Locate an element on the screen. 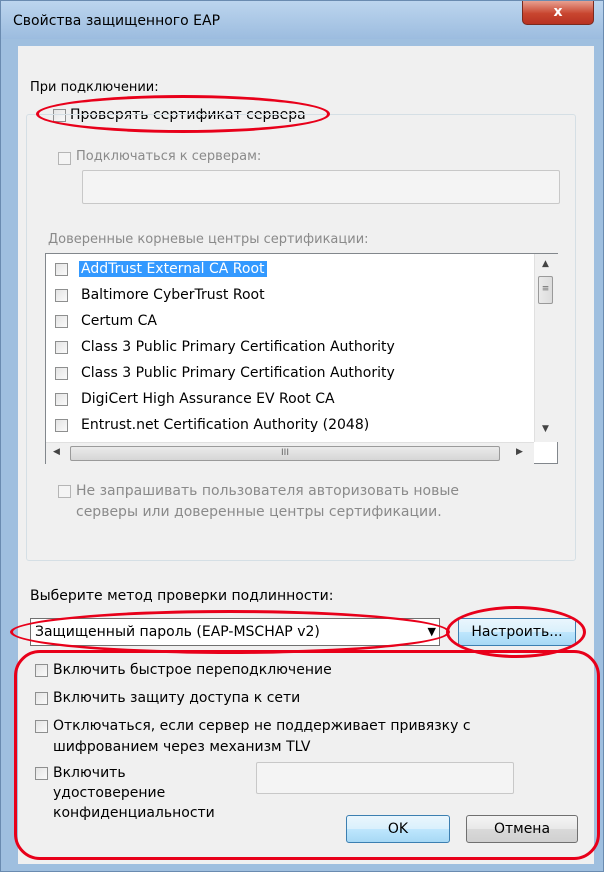 The width and height of the screenshot is (604, 872). vertical-scroll-thumb: ≡ is located at coordinates (545, 290).